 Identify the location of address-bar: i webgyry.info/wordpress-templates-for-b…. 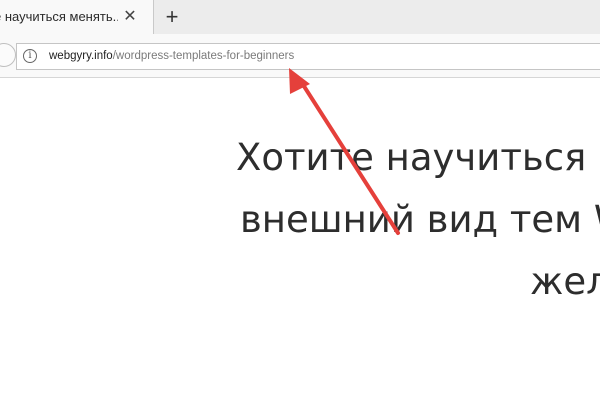
(308, 56).